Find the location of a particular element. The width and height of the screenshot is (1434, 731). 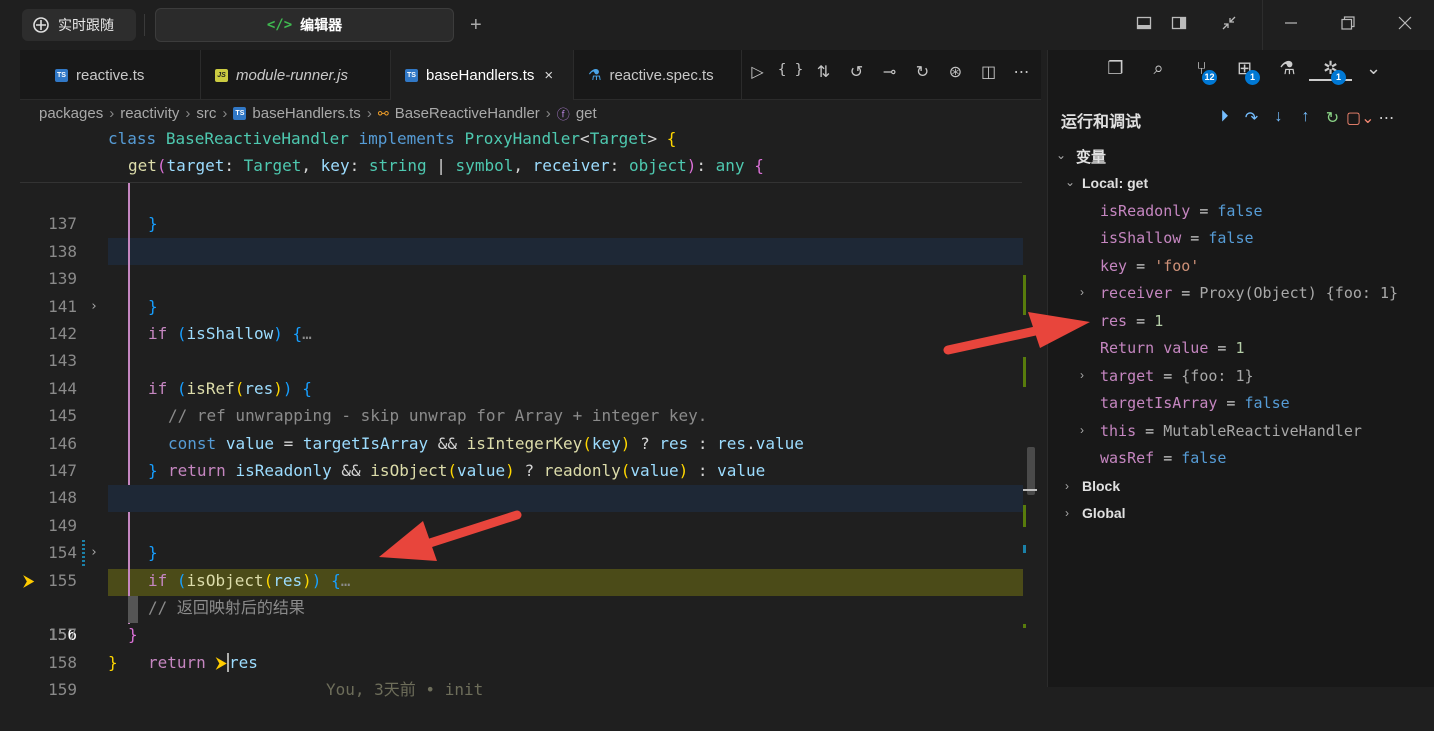

breadcrumb-item: get is located at coordinates (586, 113).